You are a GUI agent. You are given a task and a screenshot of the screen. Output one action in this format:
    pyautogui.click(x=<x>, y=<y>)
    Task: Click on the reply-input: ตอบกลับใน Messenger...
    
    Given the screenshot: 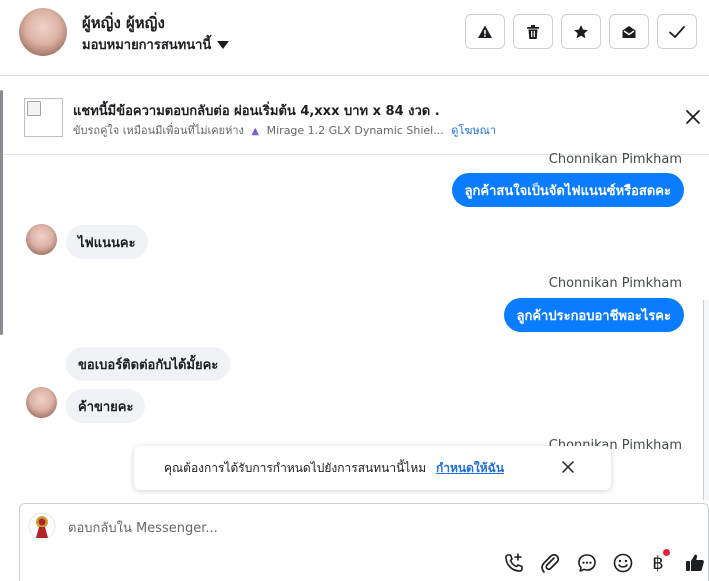 What is the action you would take?
    pyautogui.click(x=143, y=527)
    